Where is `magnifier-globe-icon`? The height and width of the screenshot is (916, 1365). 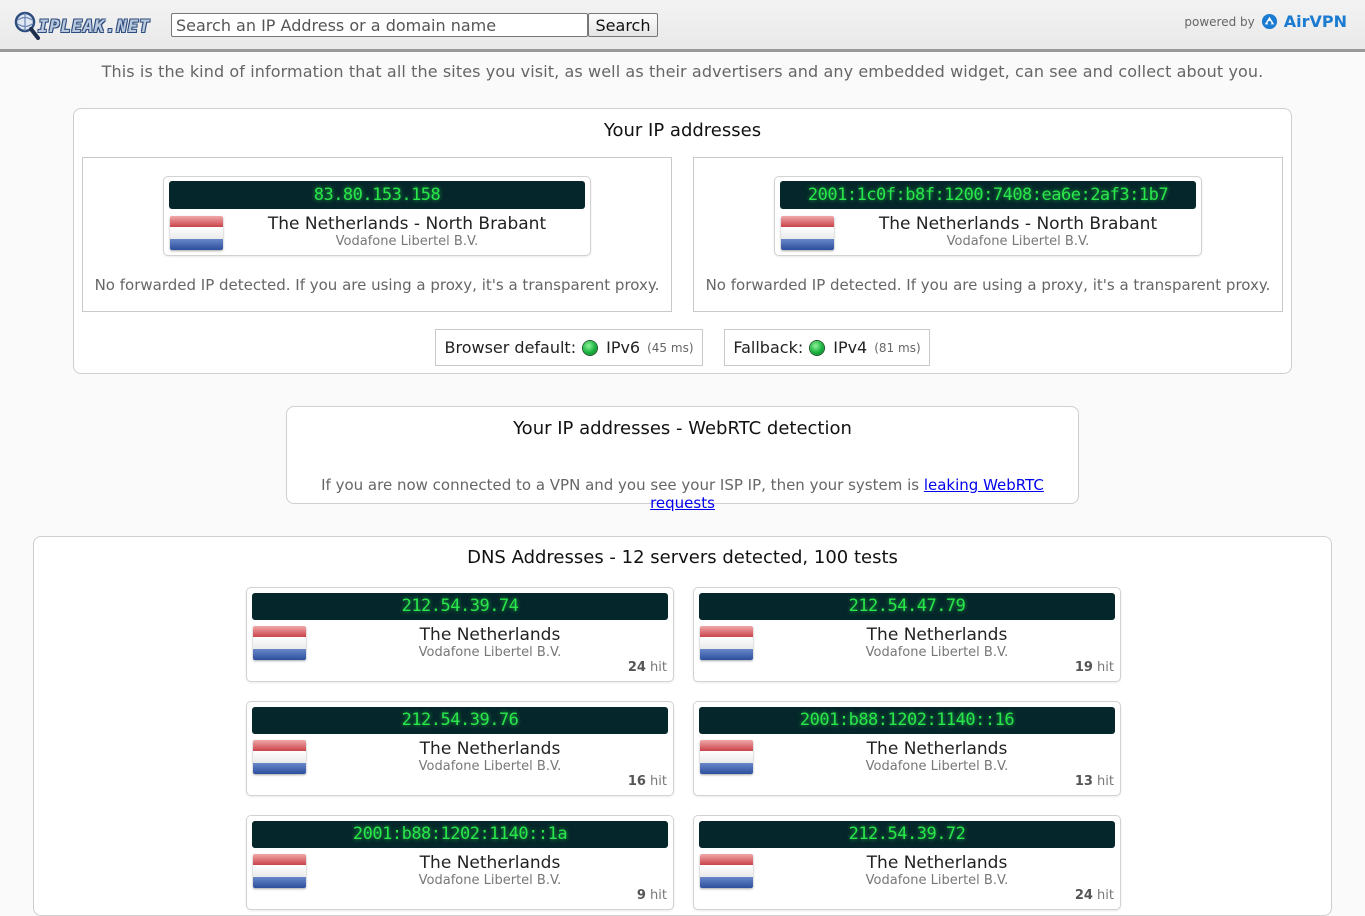
magnifier-globe-icon is located at coordinates (27, 25).